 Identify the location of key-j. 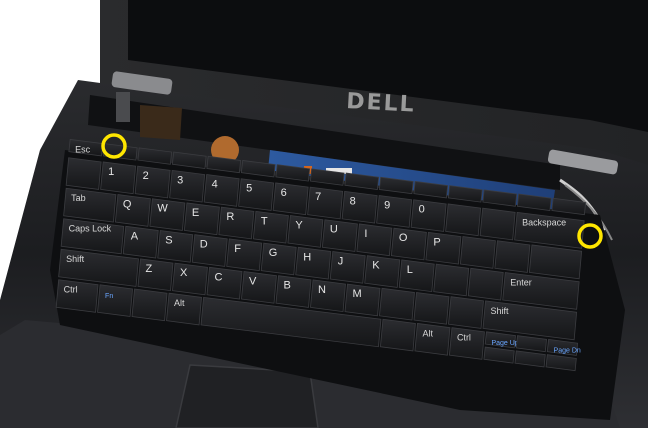
(347, 267).